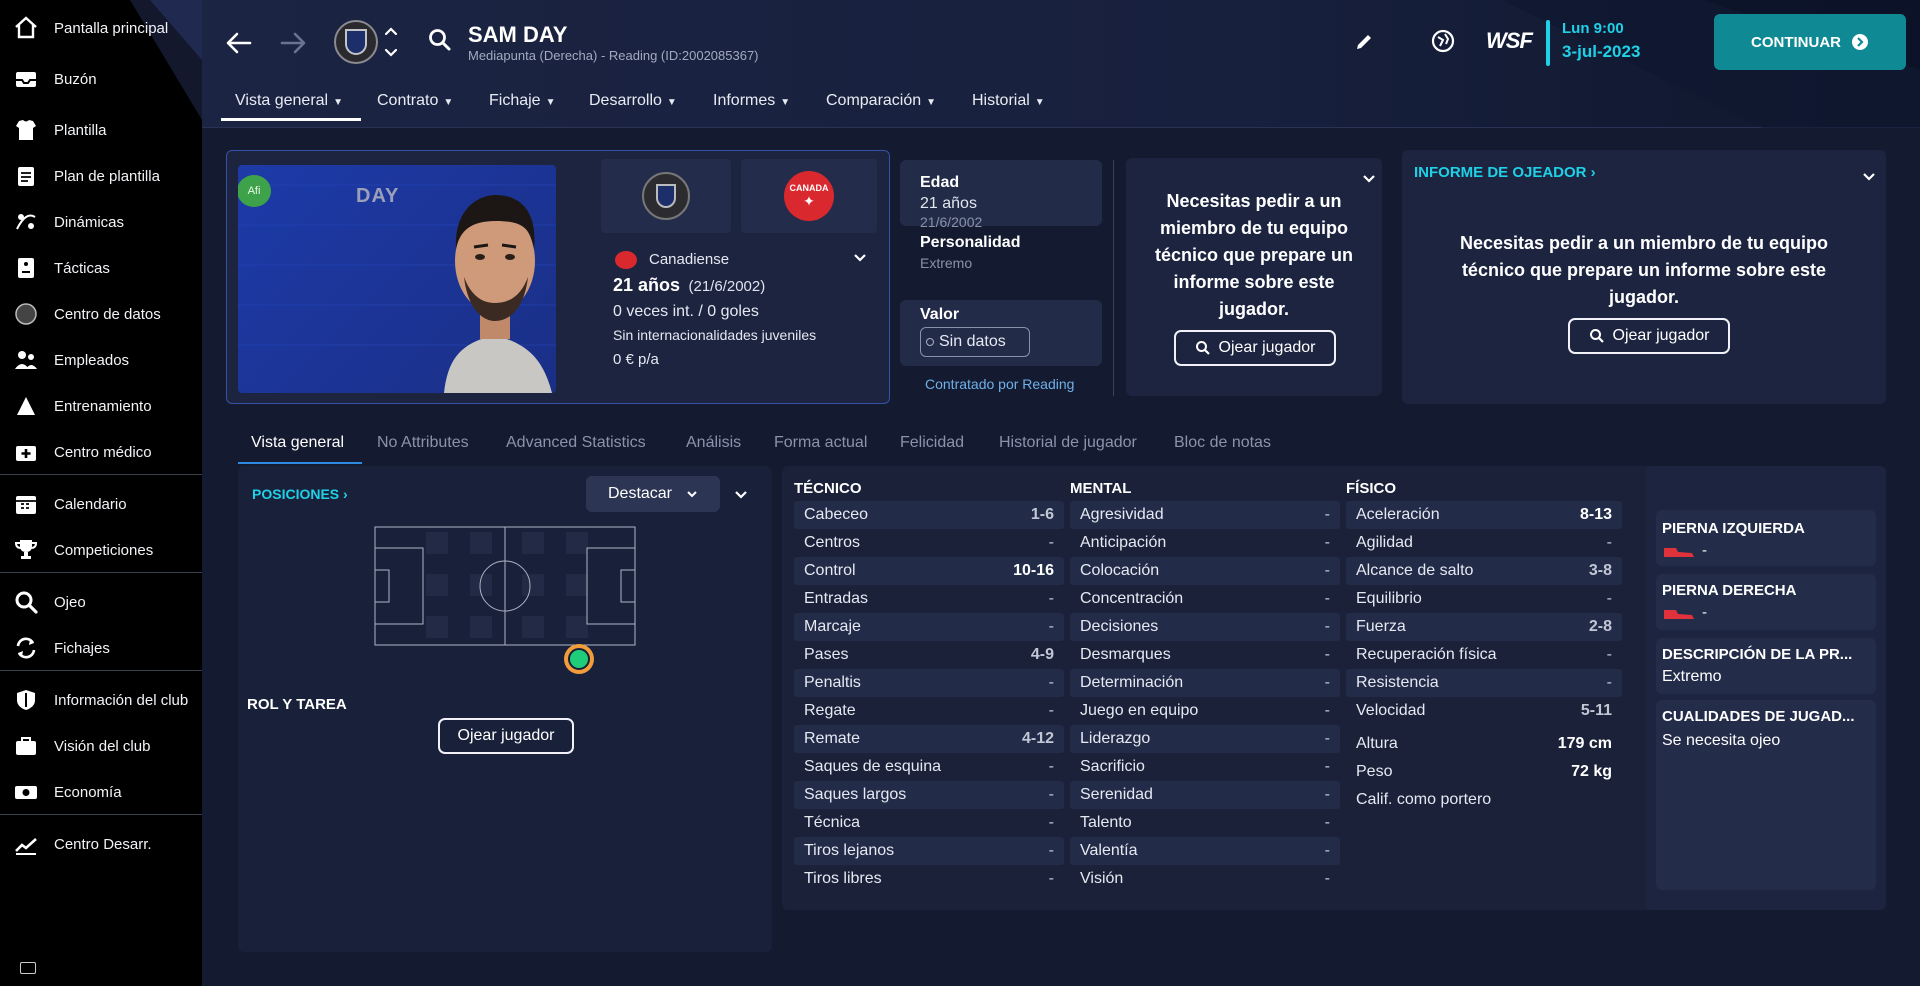  I want to click on sidebar-item-ojeo: Ojeo, so click(101, 602).